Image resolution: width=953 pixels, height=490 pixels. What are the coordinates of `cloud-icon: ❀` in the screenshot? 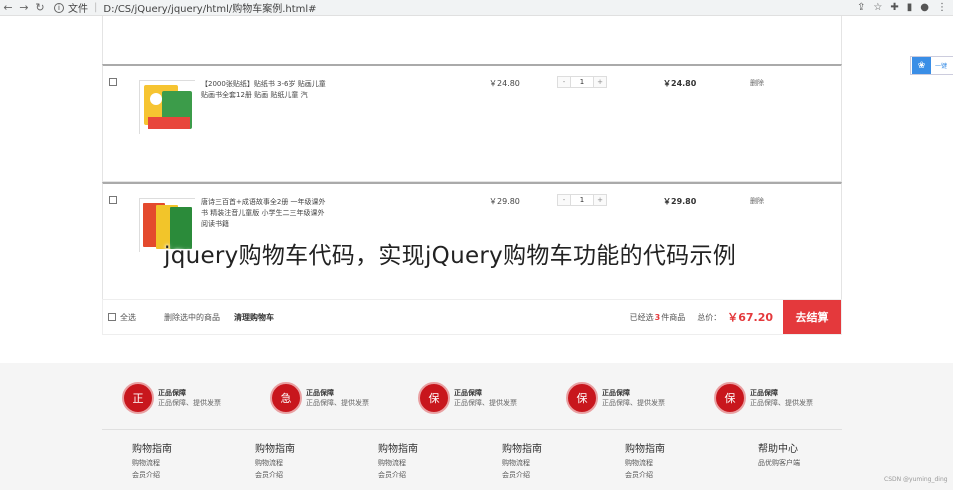 It's located at (921, 65).